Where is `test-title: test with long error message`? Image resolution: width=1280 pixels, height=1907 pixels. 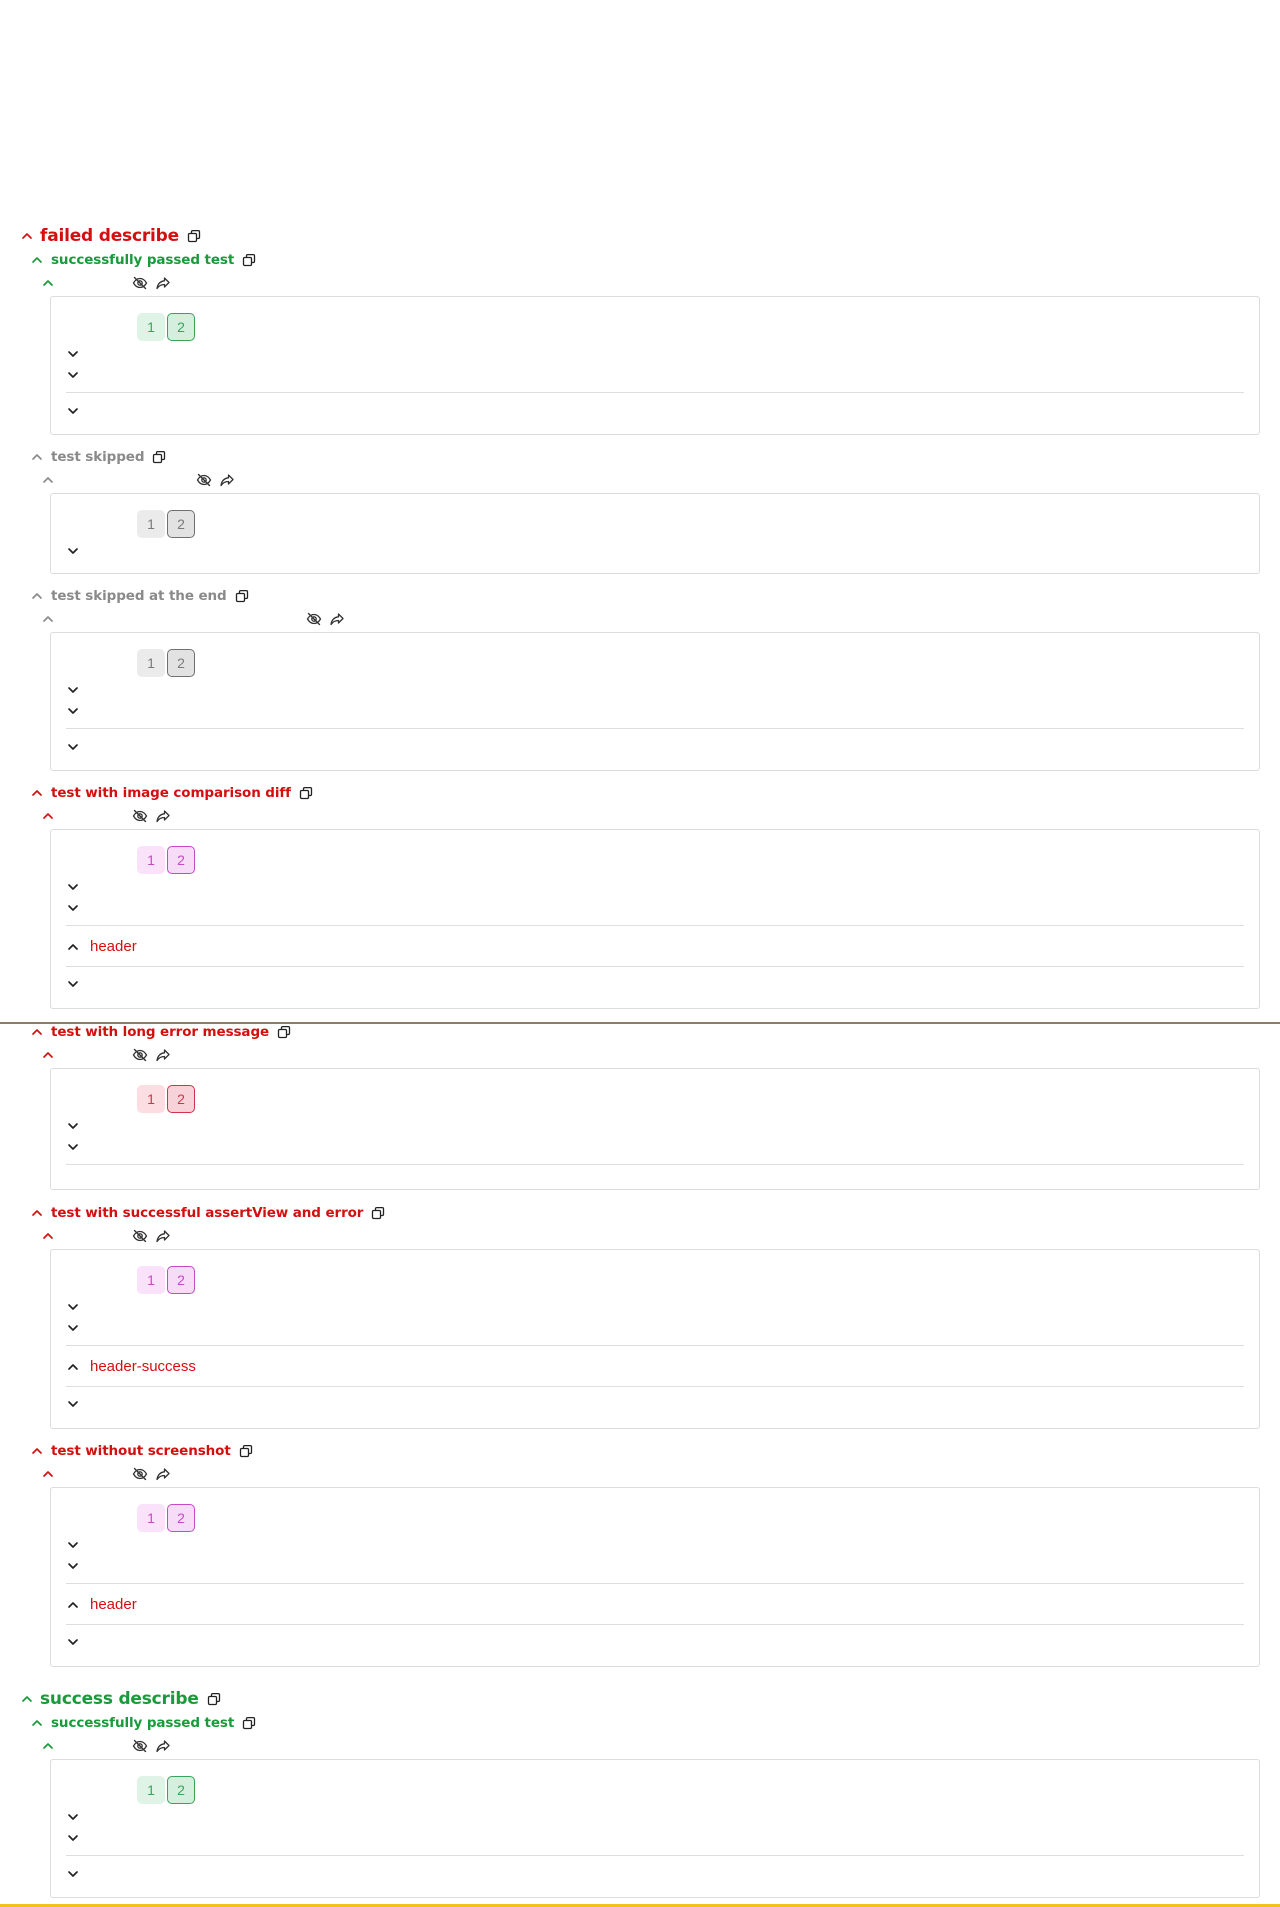 test-title: test with long error message is located at coordinates (160, 1032).